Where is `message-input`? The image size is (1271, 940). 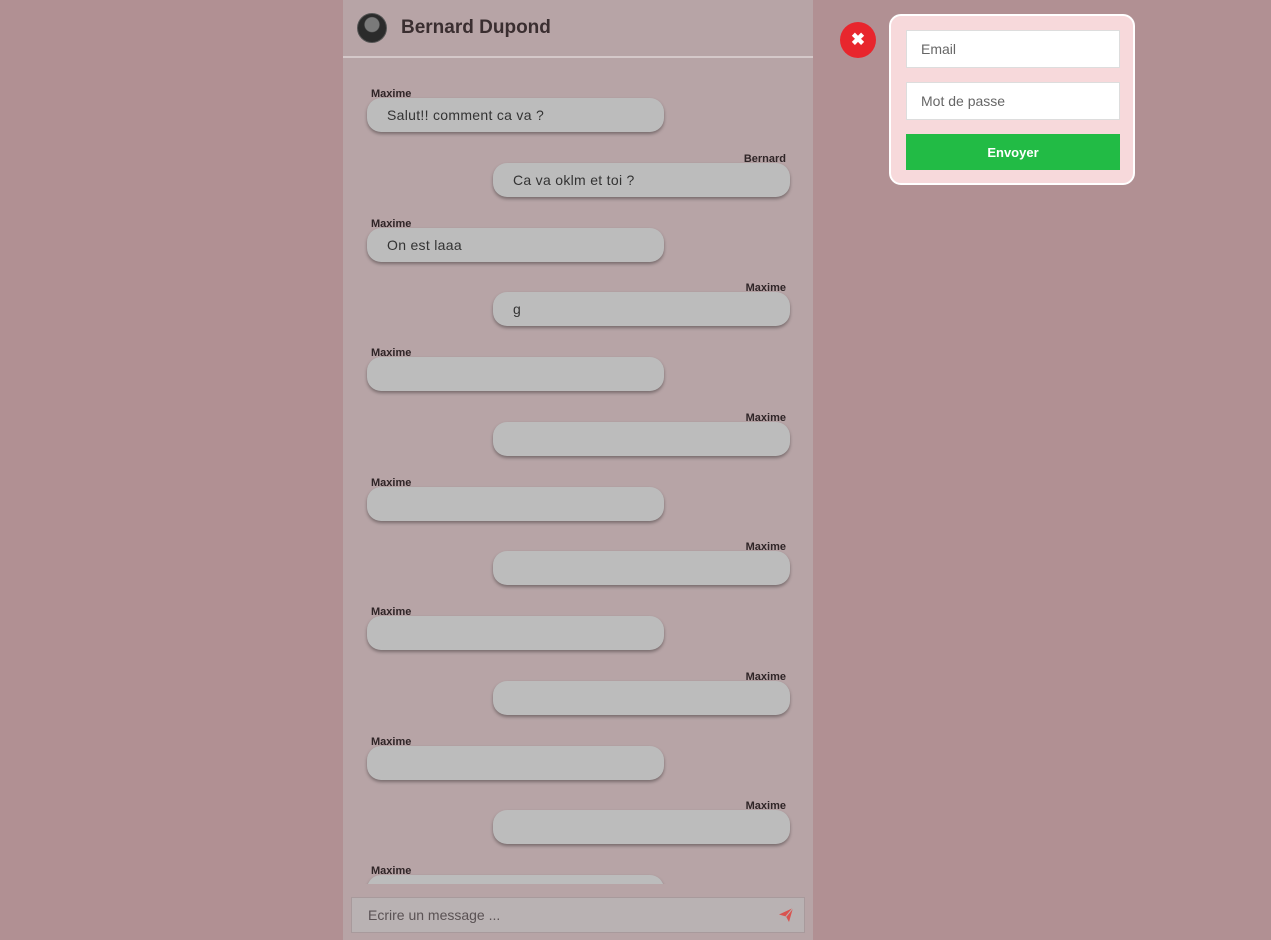 message-input is located at coordinates (568, 915).